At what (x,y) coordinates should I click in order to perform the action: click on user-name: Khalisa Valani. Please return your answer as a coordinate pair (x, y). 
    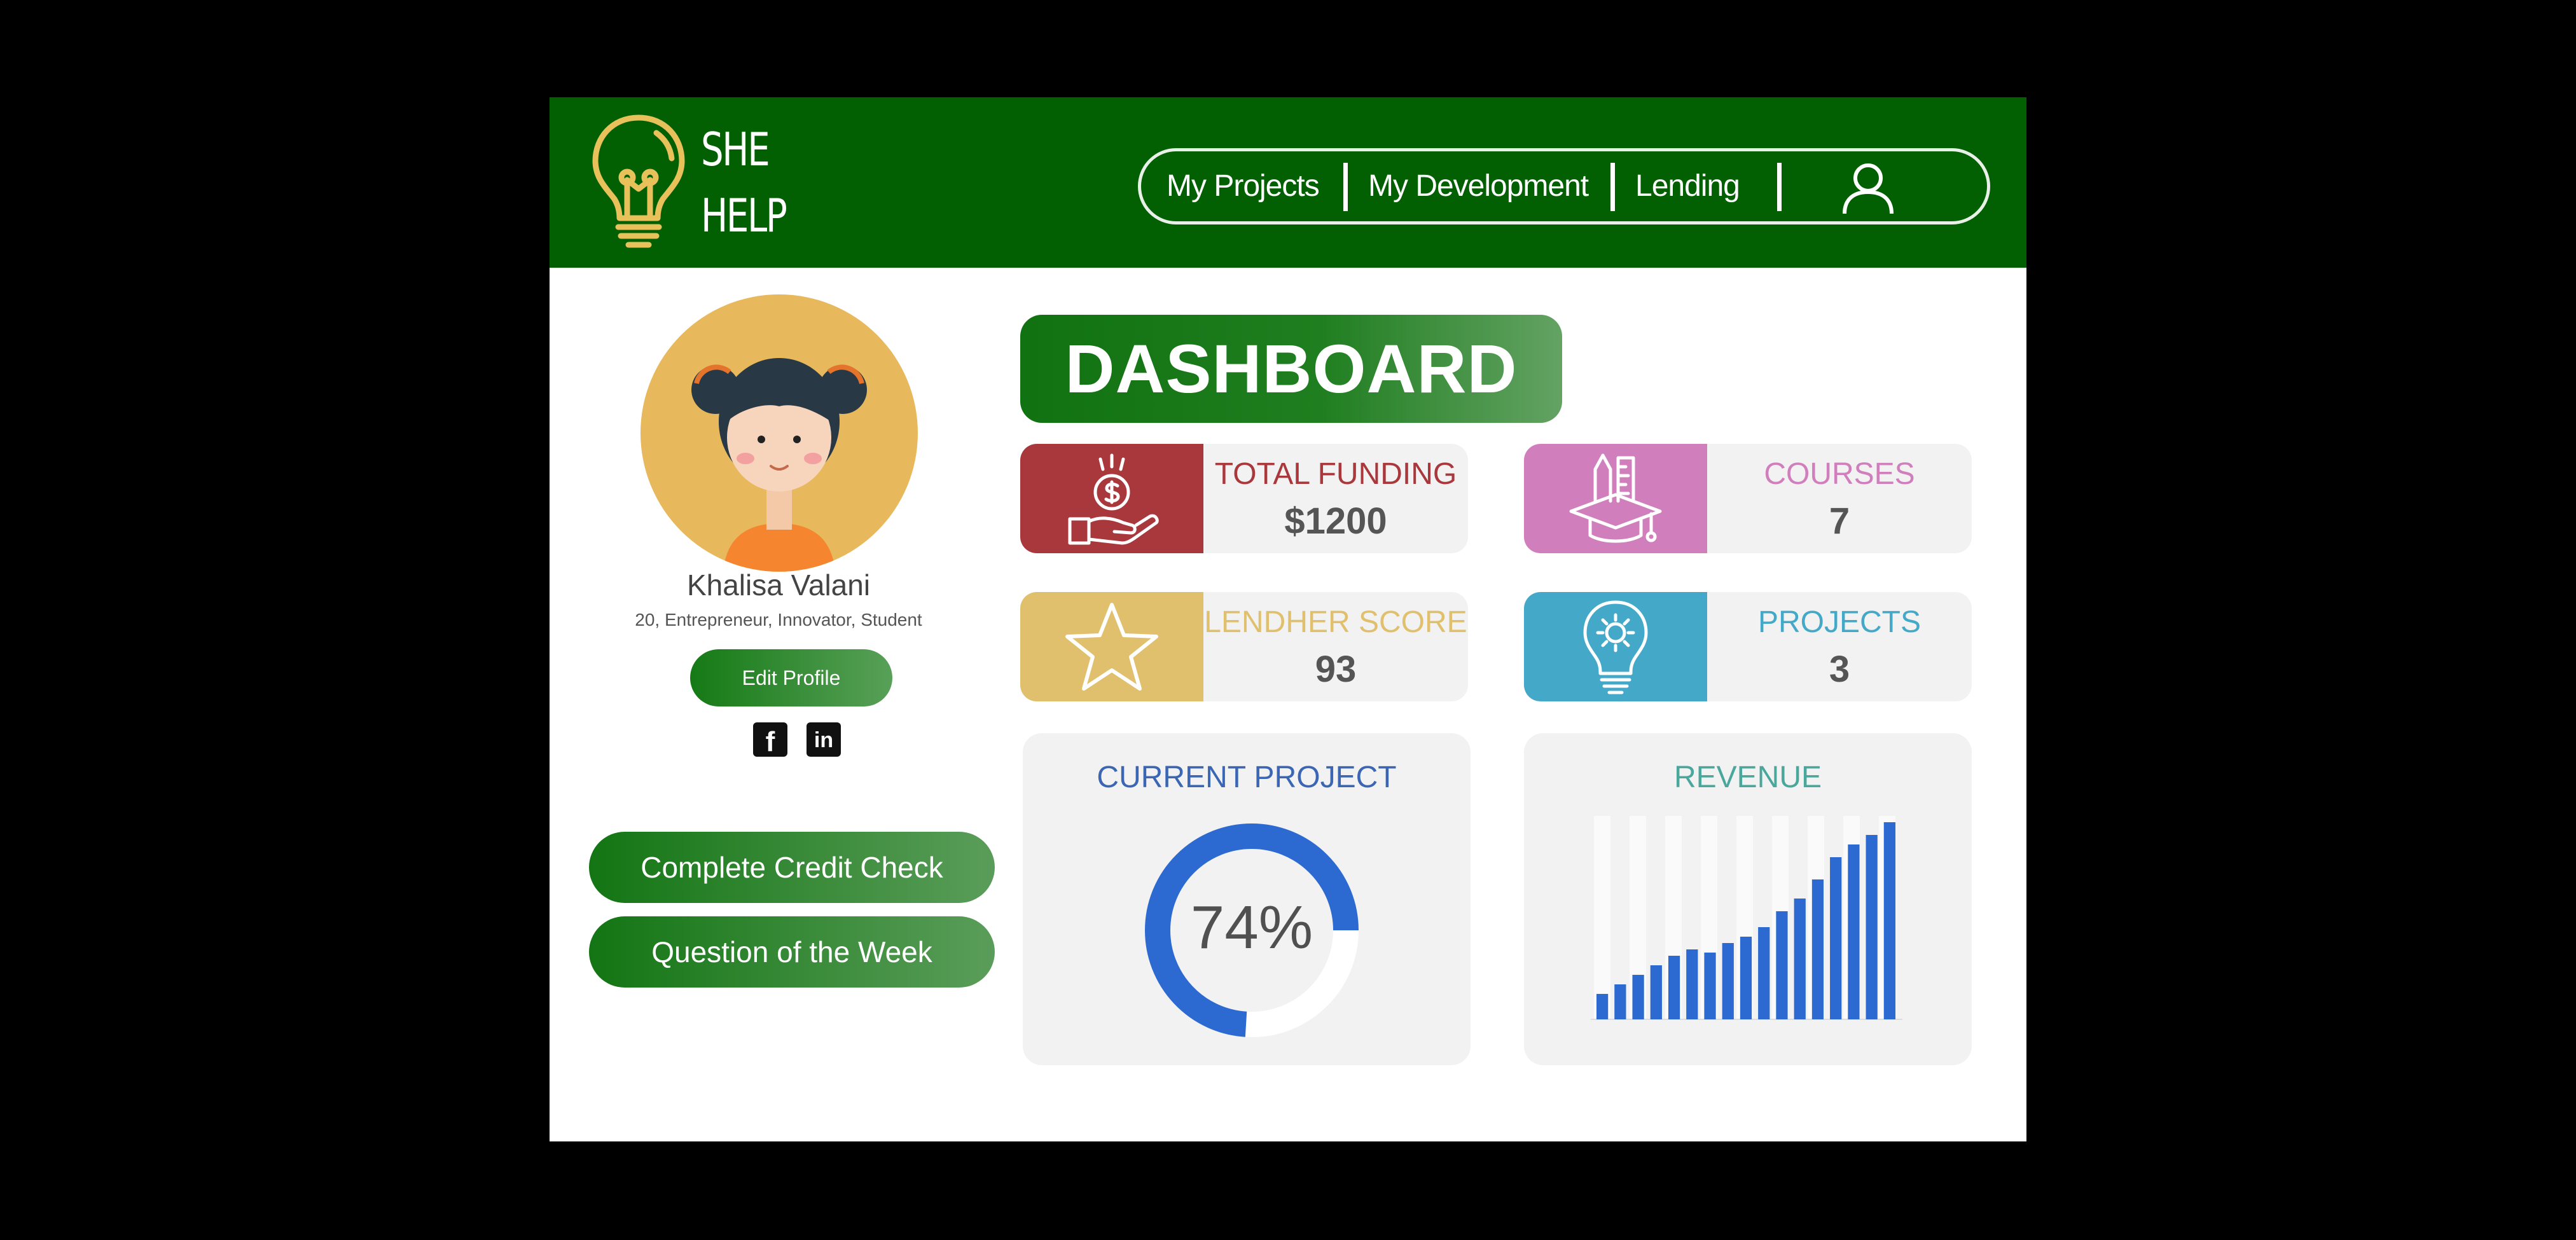
    Looking at the image, I should click on (778, 585).